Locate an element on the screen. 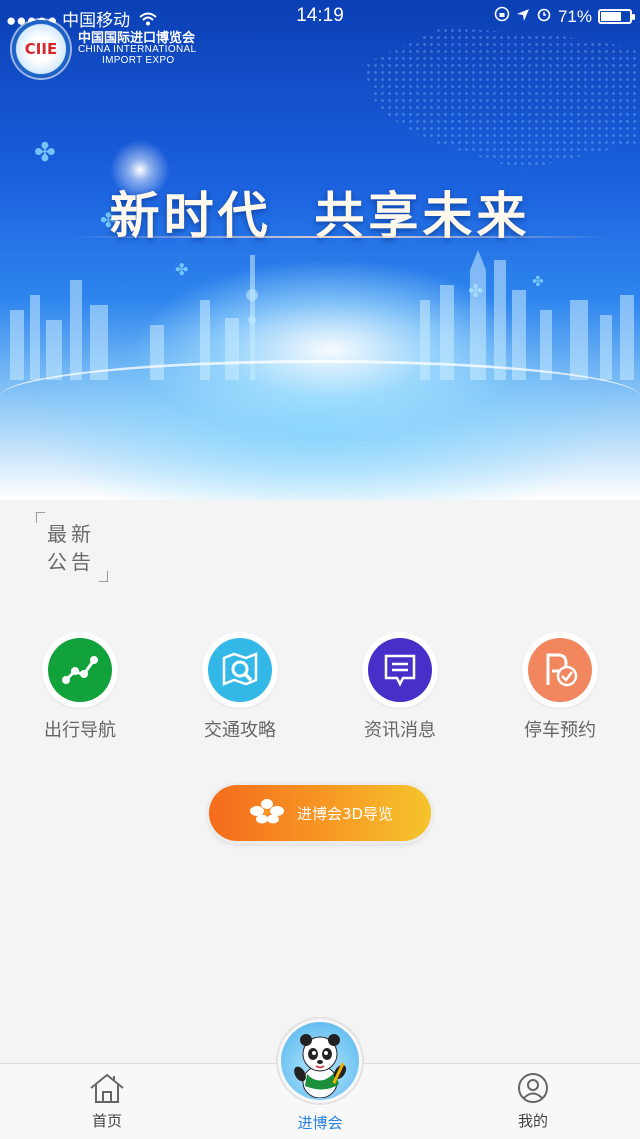 The image size is (640, 1139). action-label: 资讯消息 is located at coordinates (400, 730).